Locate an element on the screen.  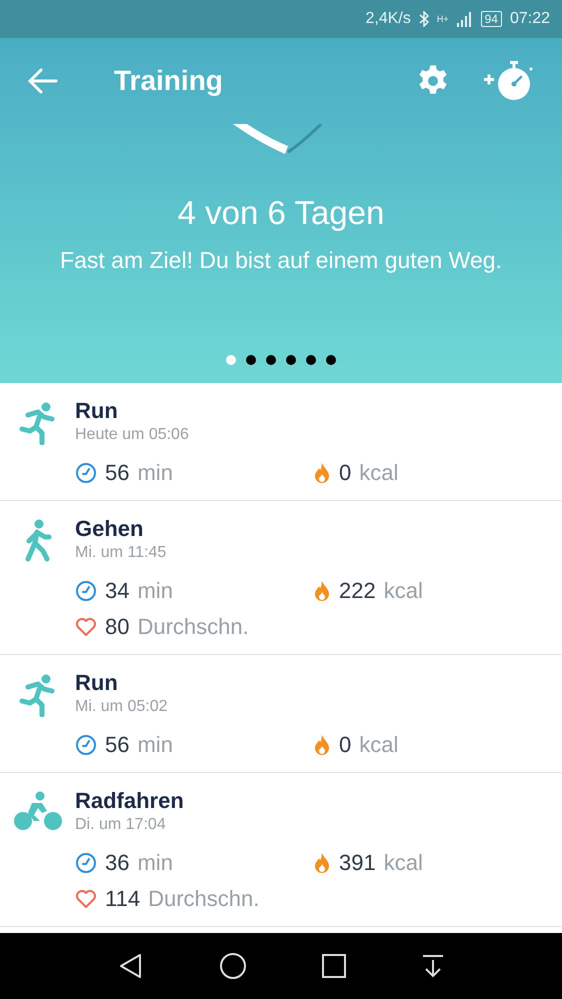
stat-value: 222 is located at coordinates (357, 591).